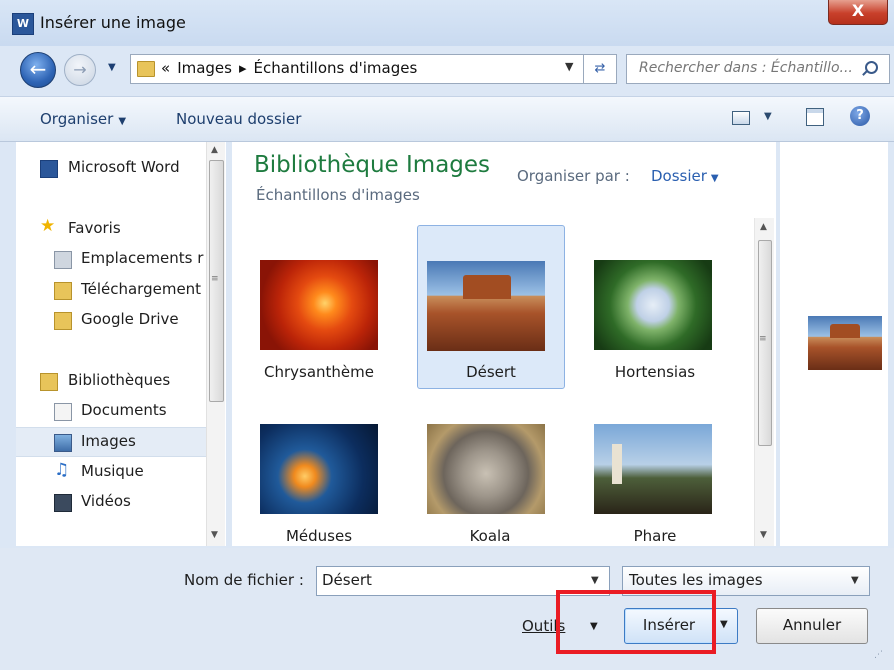 This screenshot has width=894, height=670. I want to click on file-name: Hortensias, so click(655, 372).